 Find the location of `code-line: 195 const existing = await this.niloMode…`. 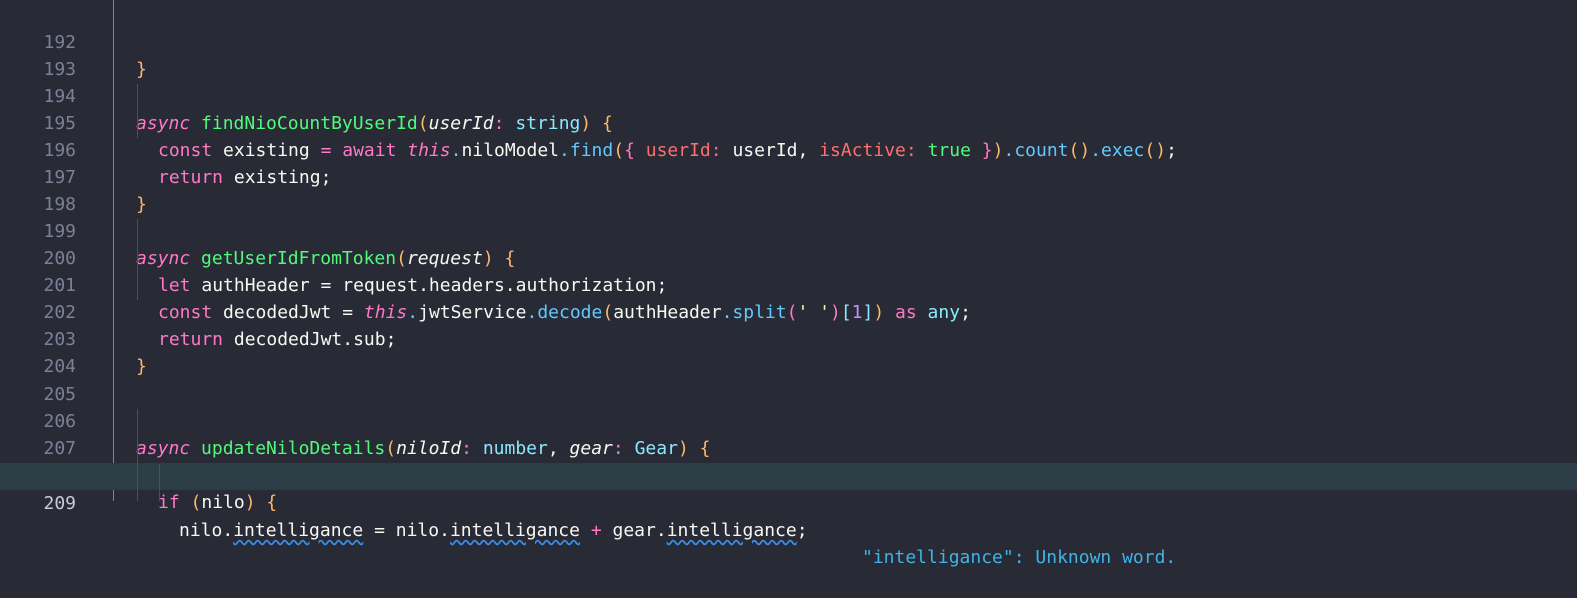

code-line: 195 const existing = await this.niloMode… is located at coordinates (788, 122).